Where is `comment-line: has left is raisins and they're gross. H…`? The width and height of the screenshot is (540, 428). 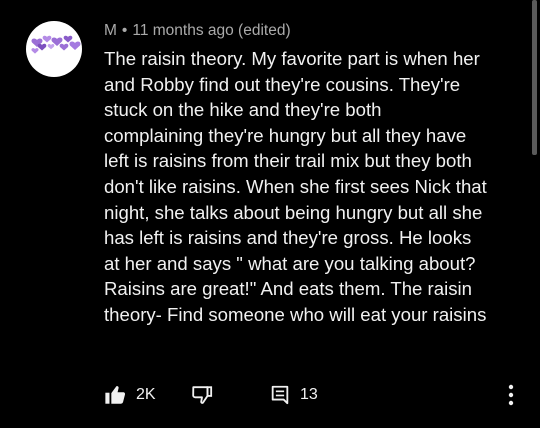 comment-line: has left is raisins and they're gross. H… is located at coordinates (288, 238).